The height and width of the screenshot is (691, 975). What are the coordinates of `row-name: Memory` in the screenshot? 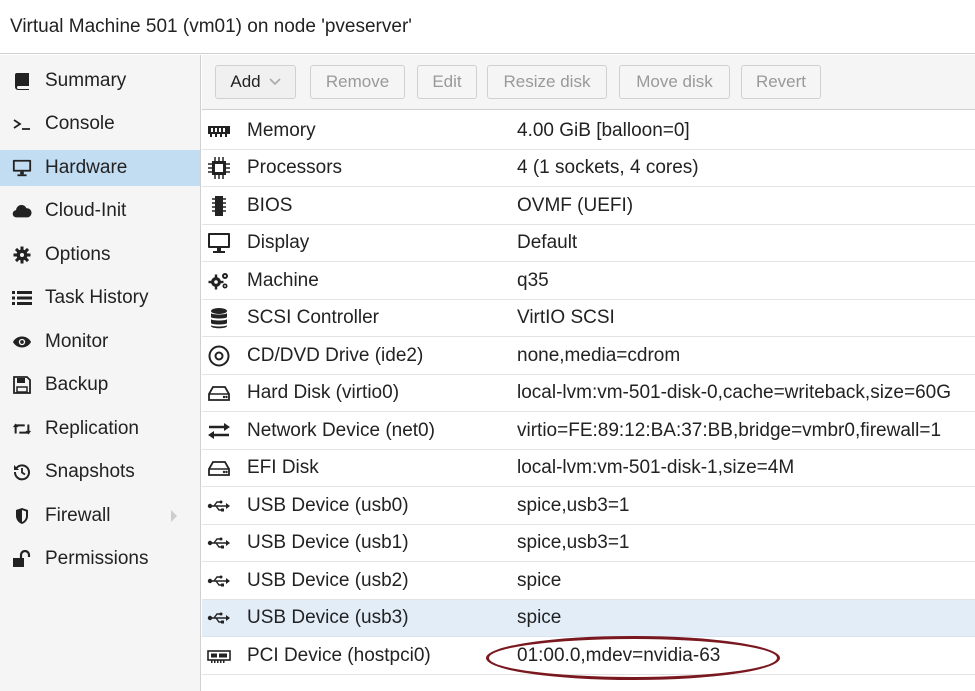 It's located at (281, 130).